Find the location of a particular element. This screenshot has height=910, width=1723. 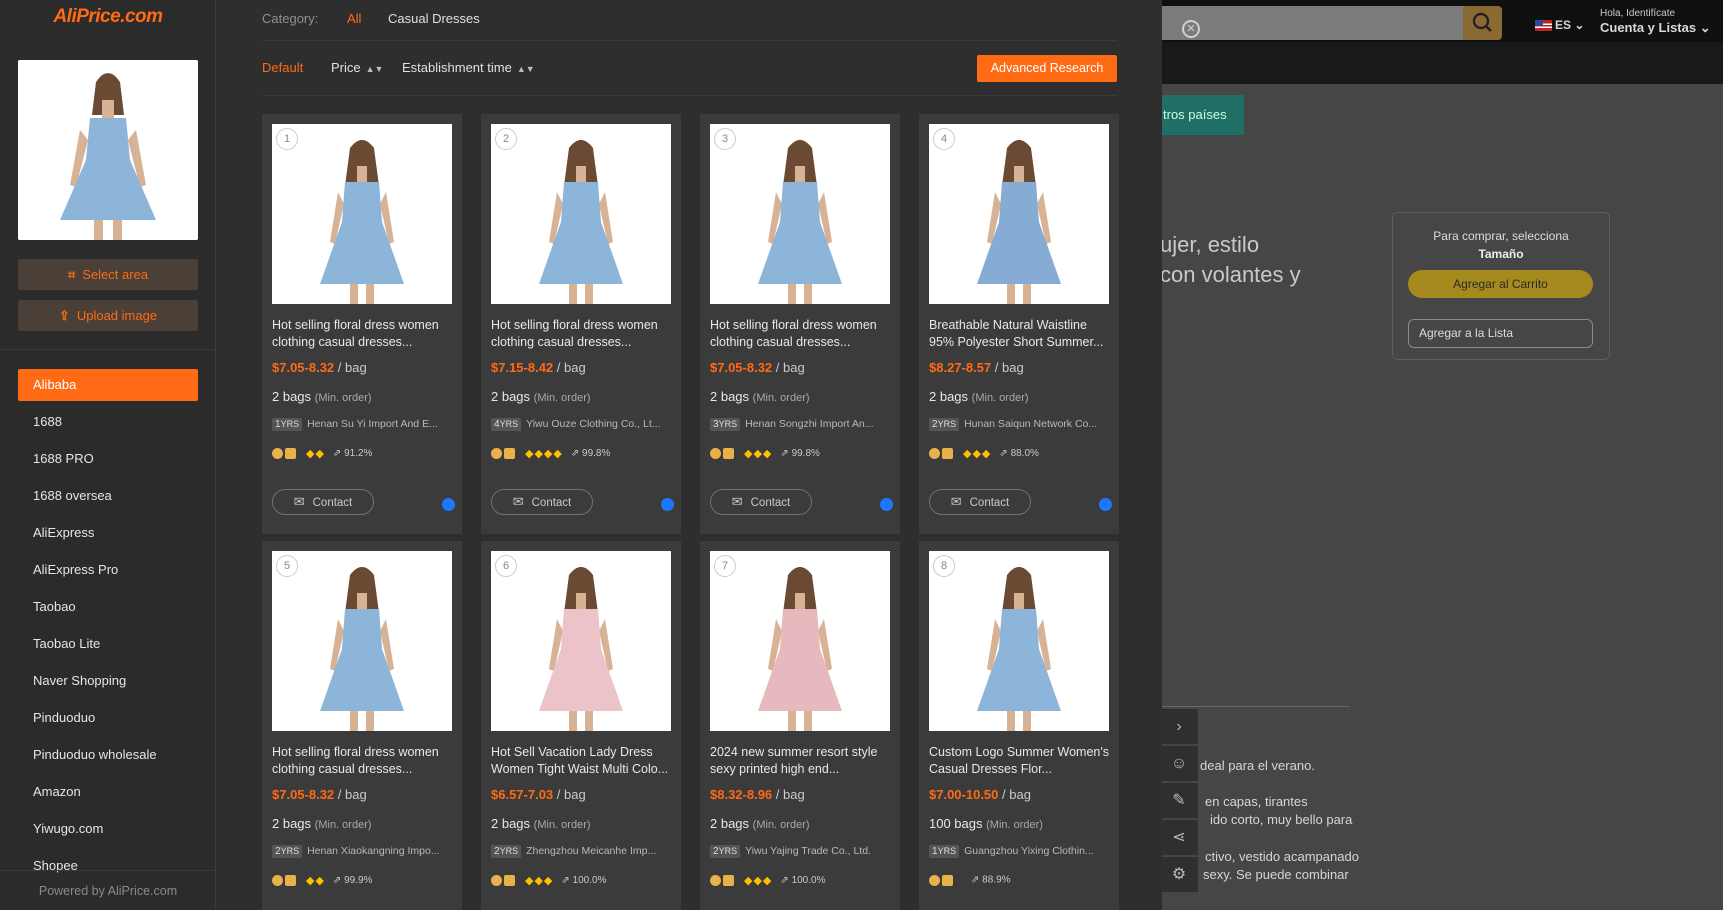

account-lists: Cuenta y Listas ⌄ is located at coordinates (1655, 28).